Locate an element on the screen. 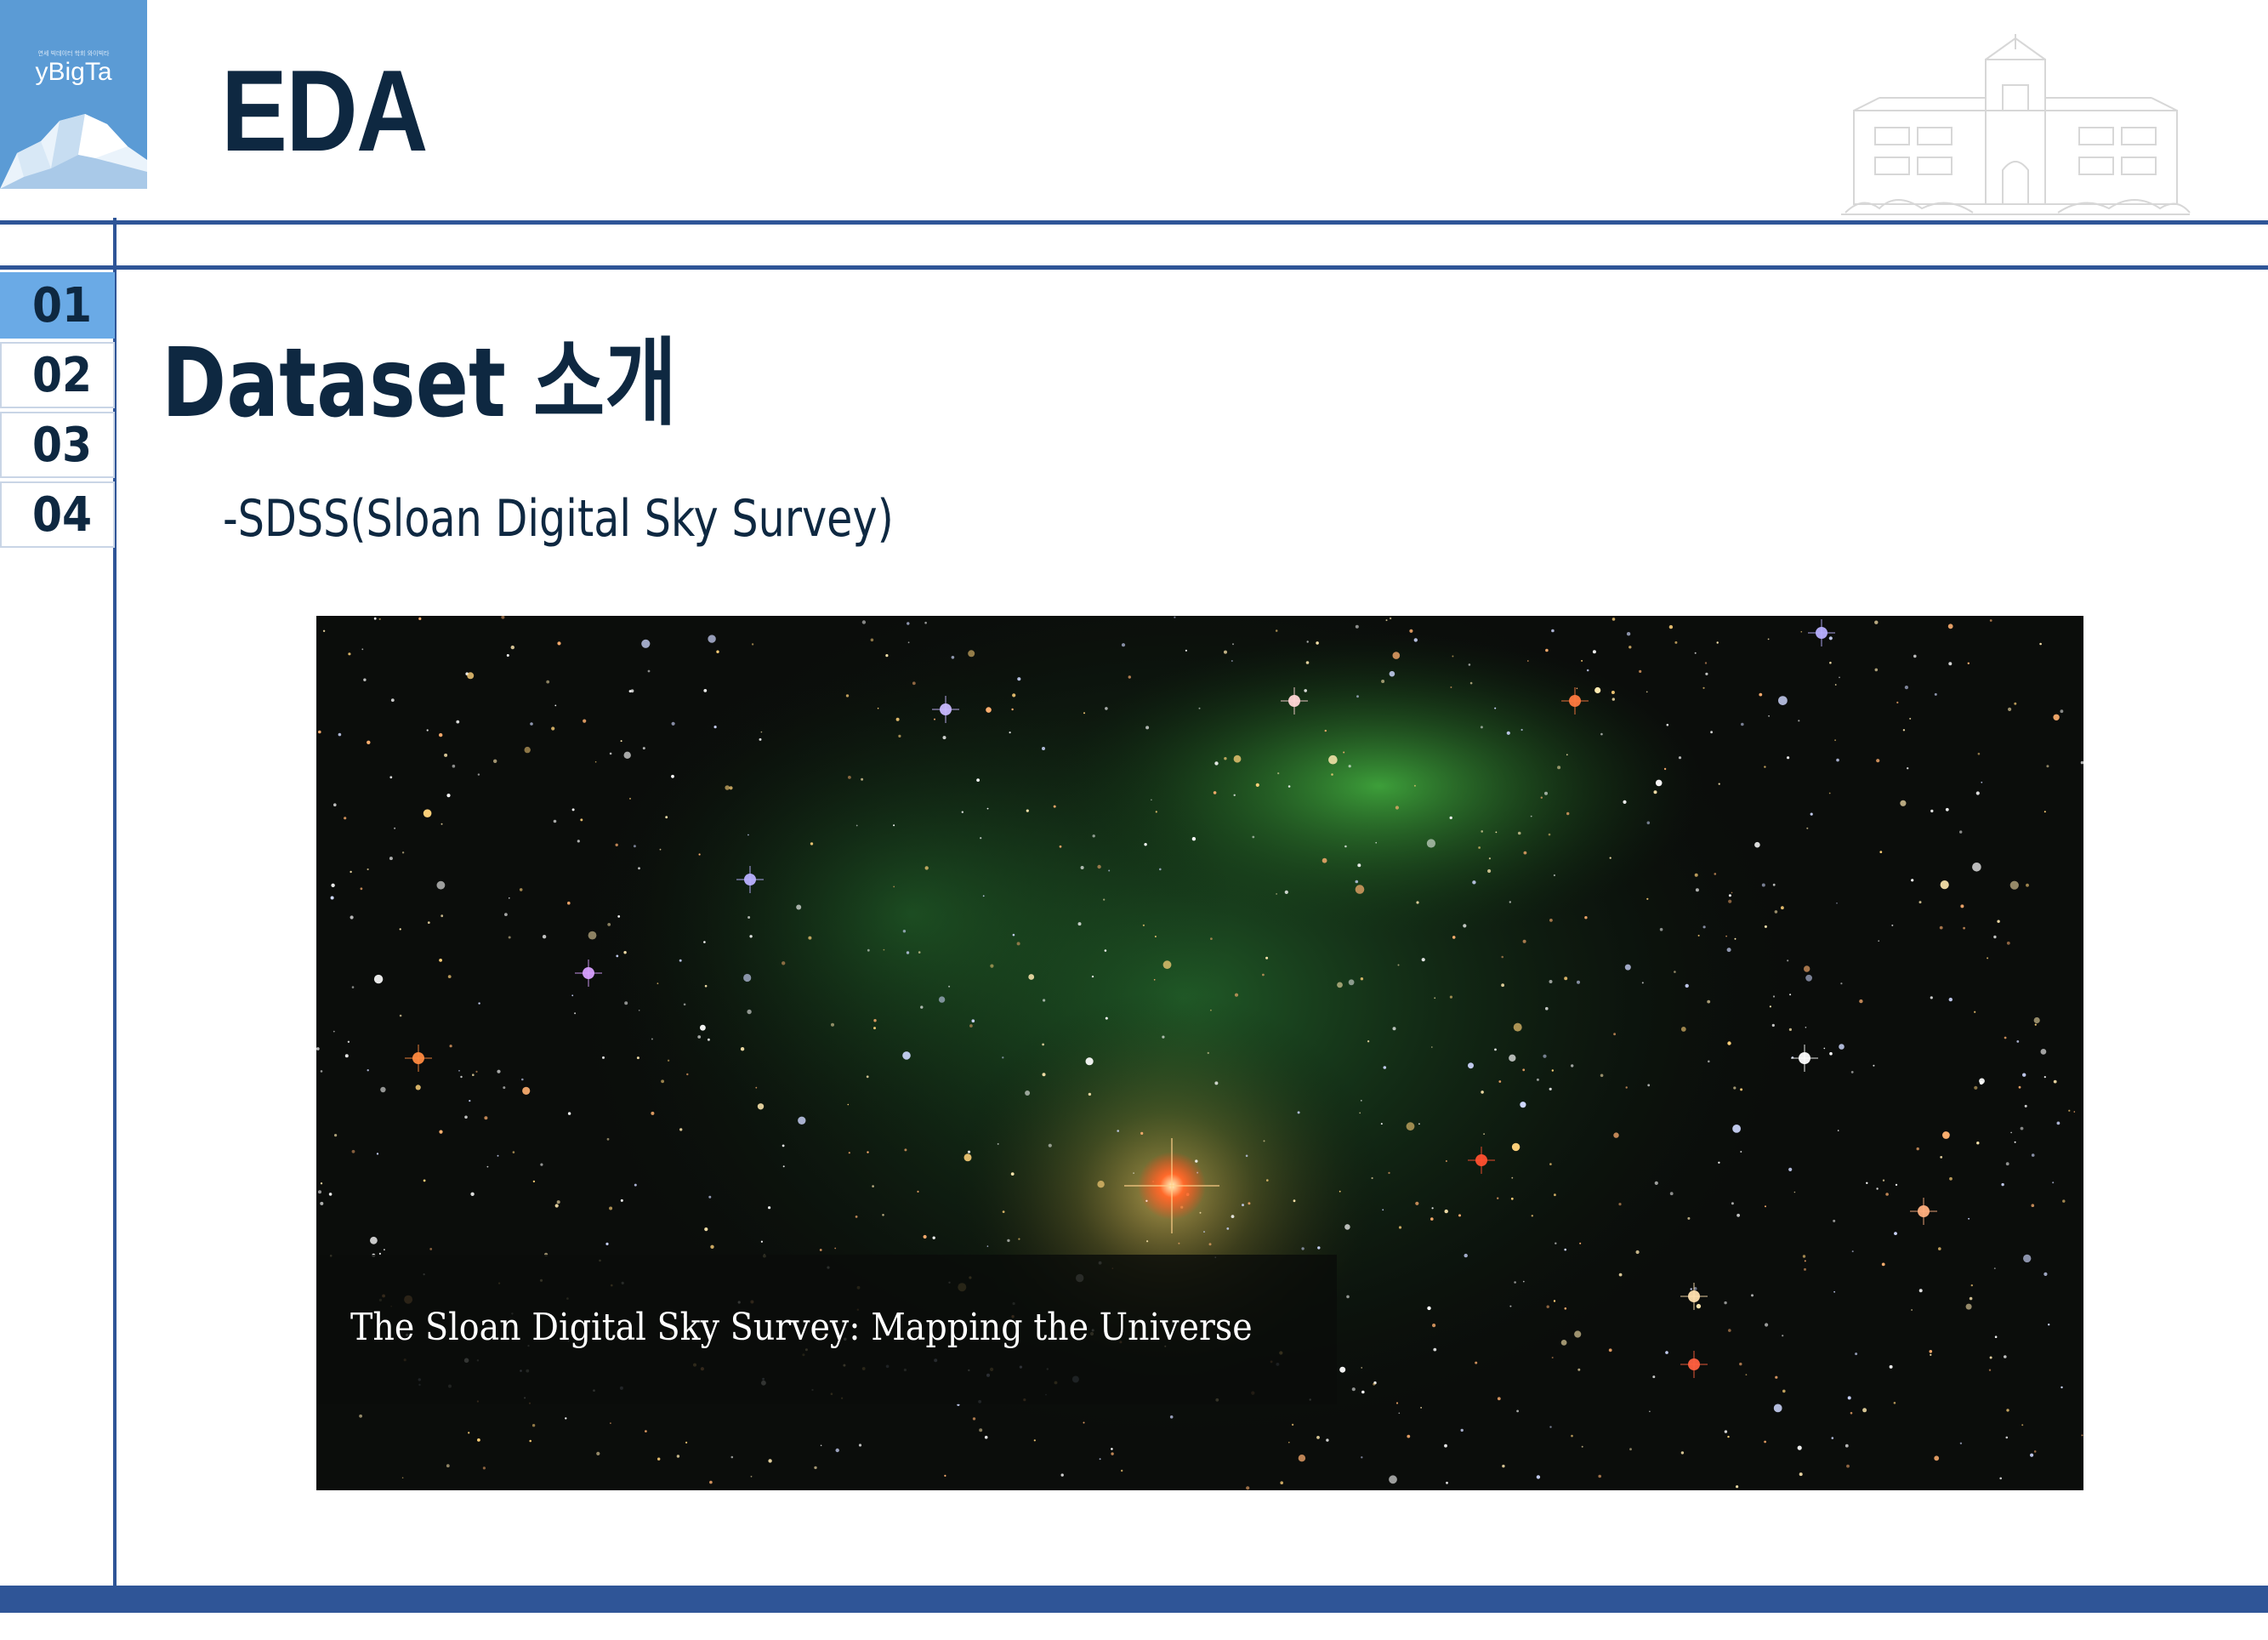 This screenshot has height=1640, width=2268. university-building-watermark is located at coordinates (2015, 140).